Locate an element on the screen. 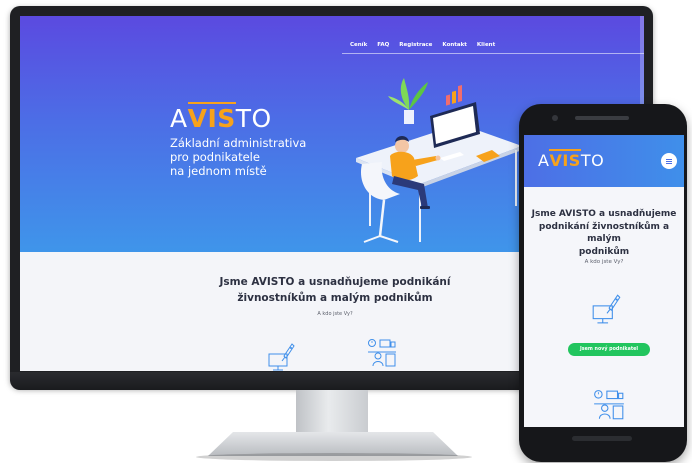 The image size is (692, 463). phone-speaker is located at coordinates (602, 118).